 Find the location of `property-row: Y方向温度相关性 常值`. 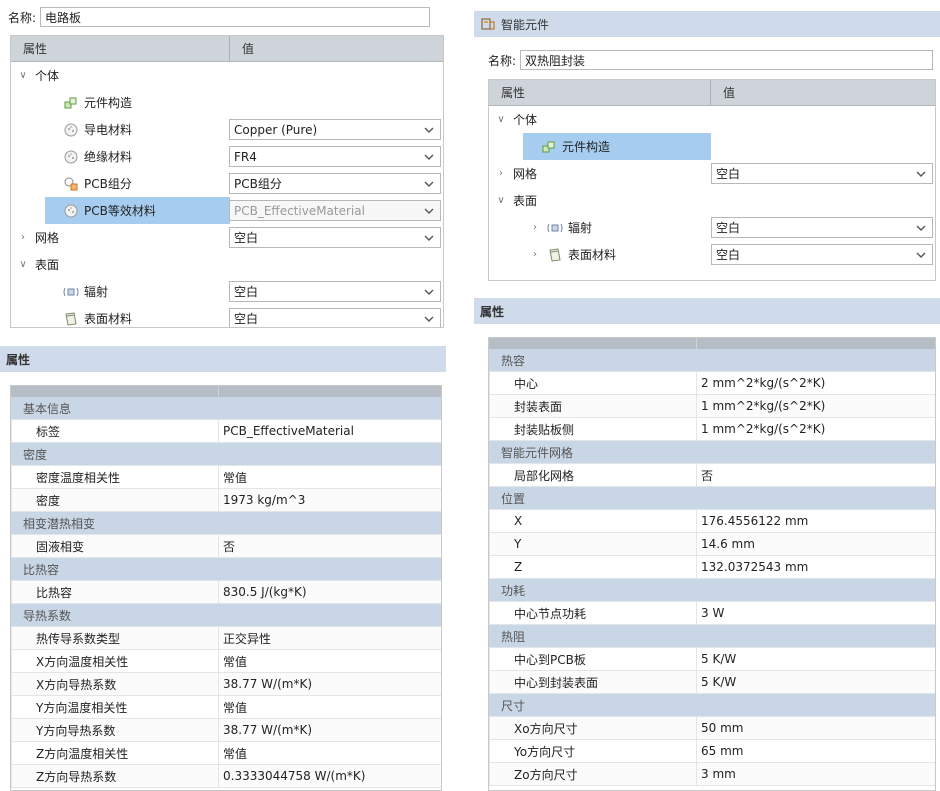

property-row: Y方向温度相关性 常值 is located at coordinates (226, 707).